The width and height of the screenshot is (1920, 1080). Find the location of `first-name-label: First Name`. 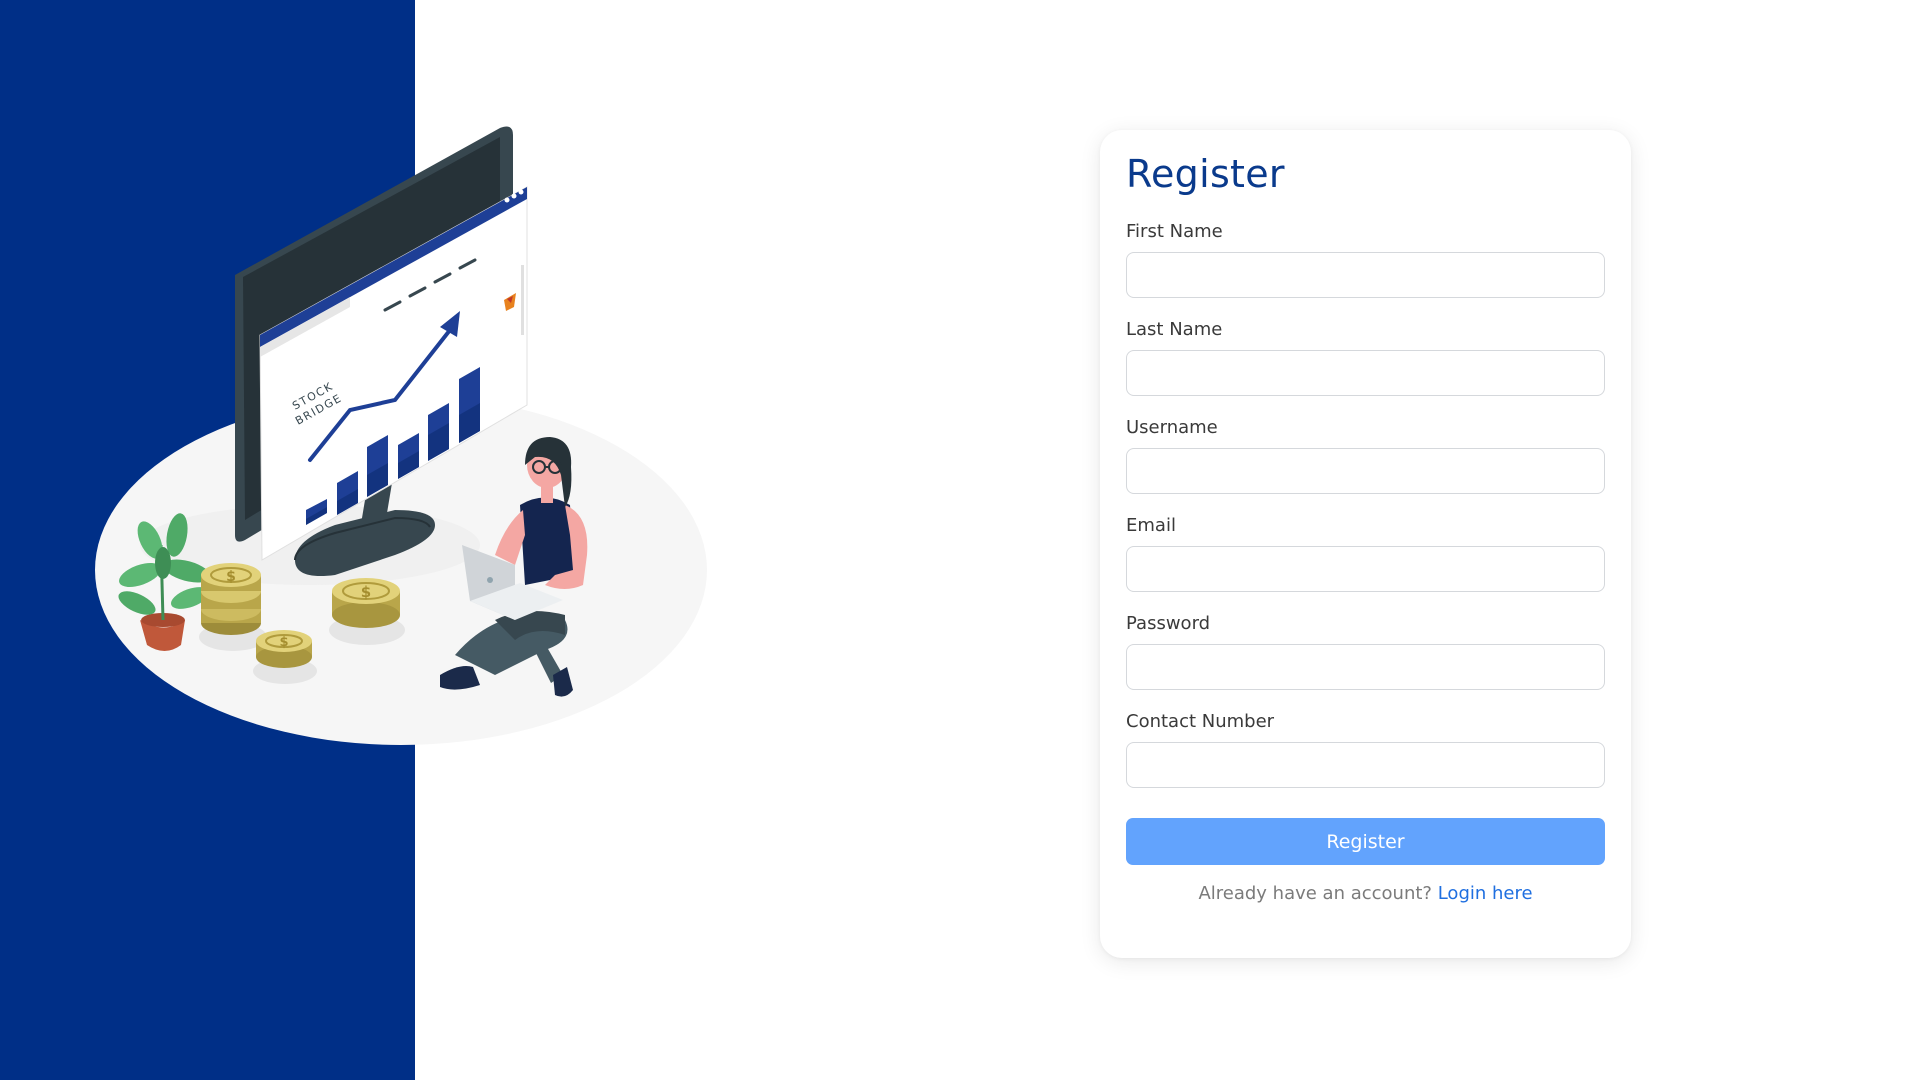

first-name-label: First Name is located at coordinates (1174, 231).